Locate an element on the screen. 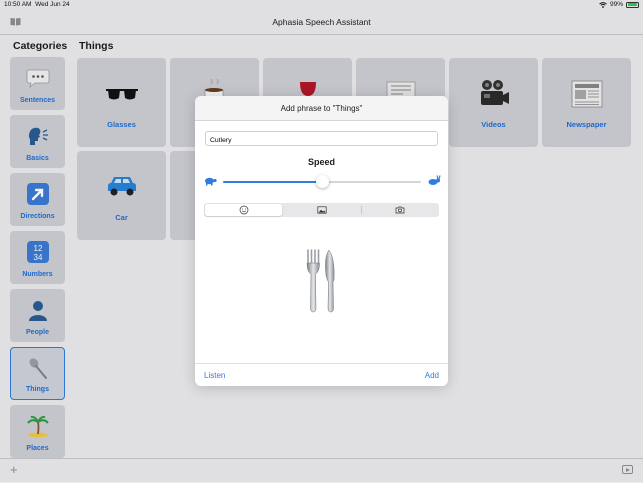 This screenshot has width=643, height=483. camera-icon is located at coordinates (399, 210).